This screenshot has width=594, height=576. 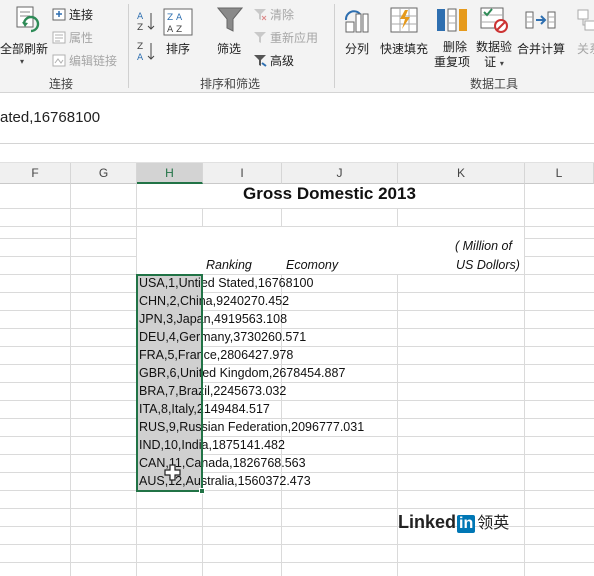 What do you see at coordinates (483, 246) in the screenshot?
I see `unit-note-line-1: ( Million of` at bounding box center [483, 246].